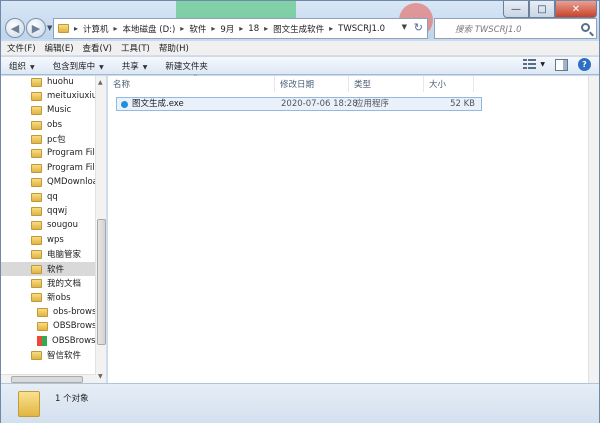 The height and width of the screenshot is (423, 600). I want to click on nav-horizontal-scrollbar, so click(48, 378).